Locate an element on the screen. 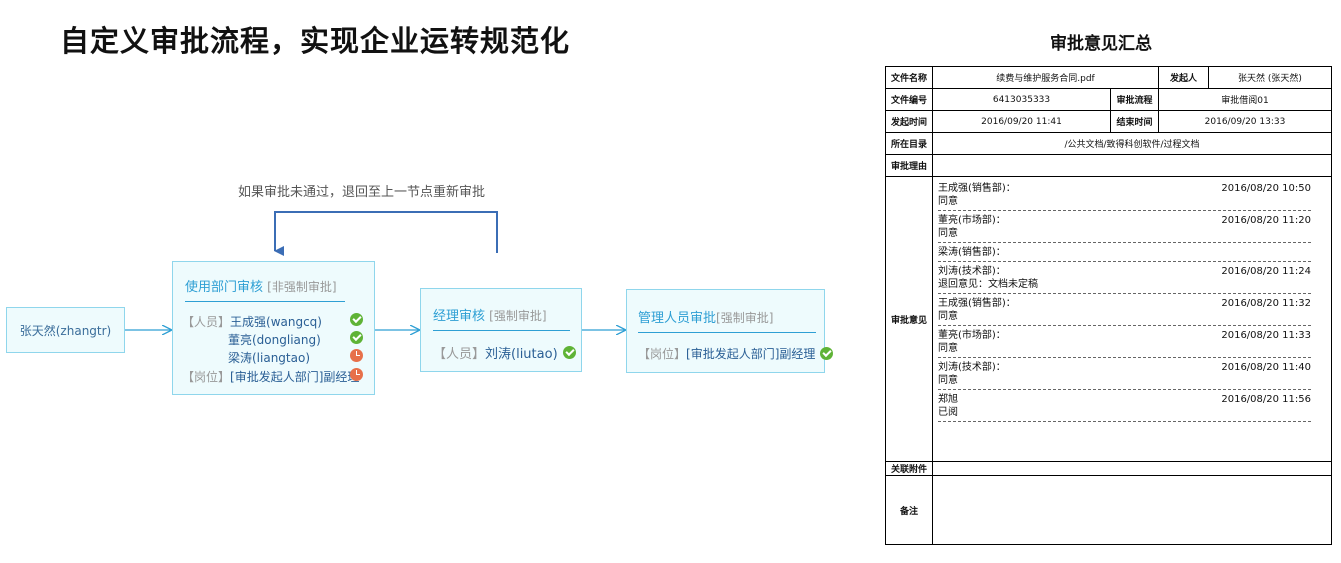  list-item: 刘涛(技术部)： 2016/08/20 11:40 同意 is located at coordinates (1124, 374).